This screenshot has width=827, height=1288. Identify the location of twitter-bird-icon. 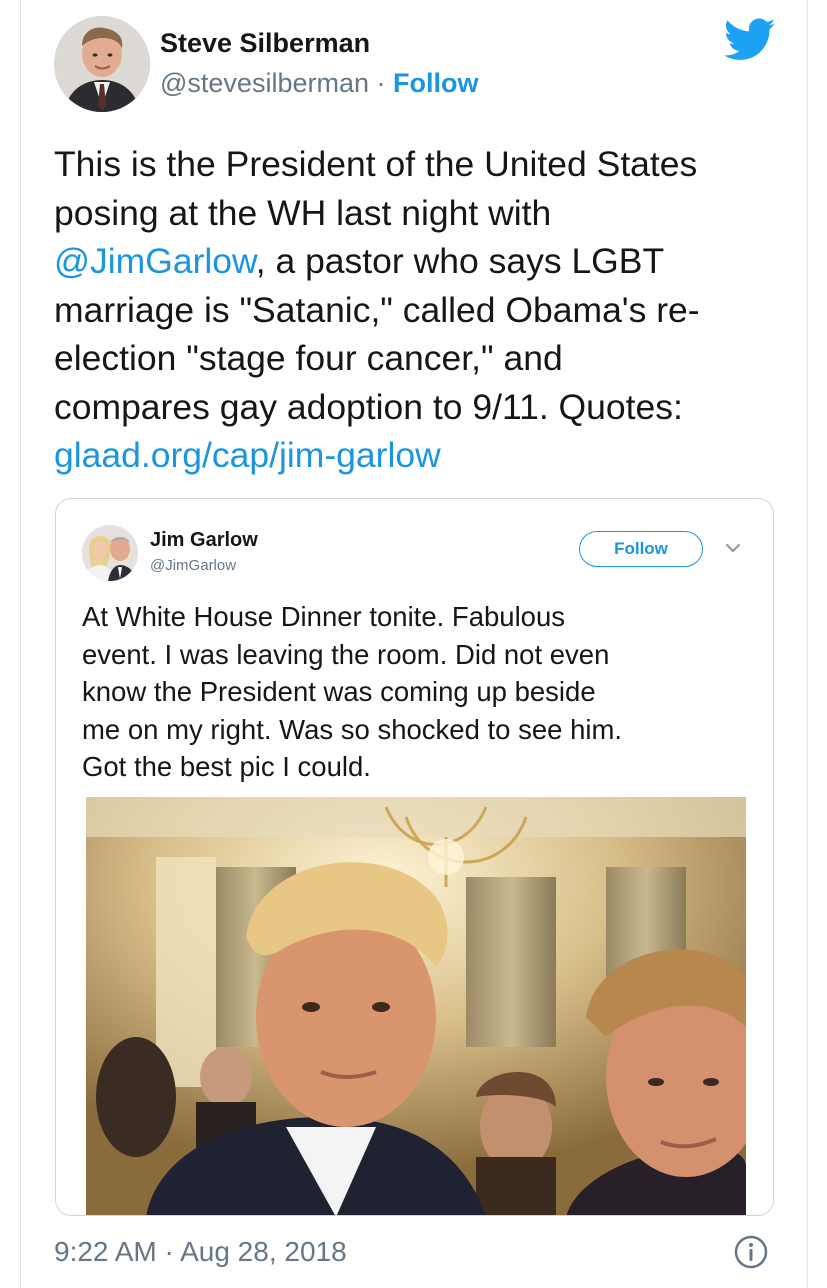
(750, 40).